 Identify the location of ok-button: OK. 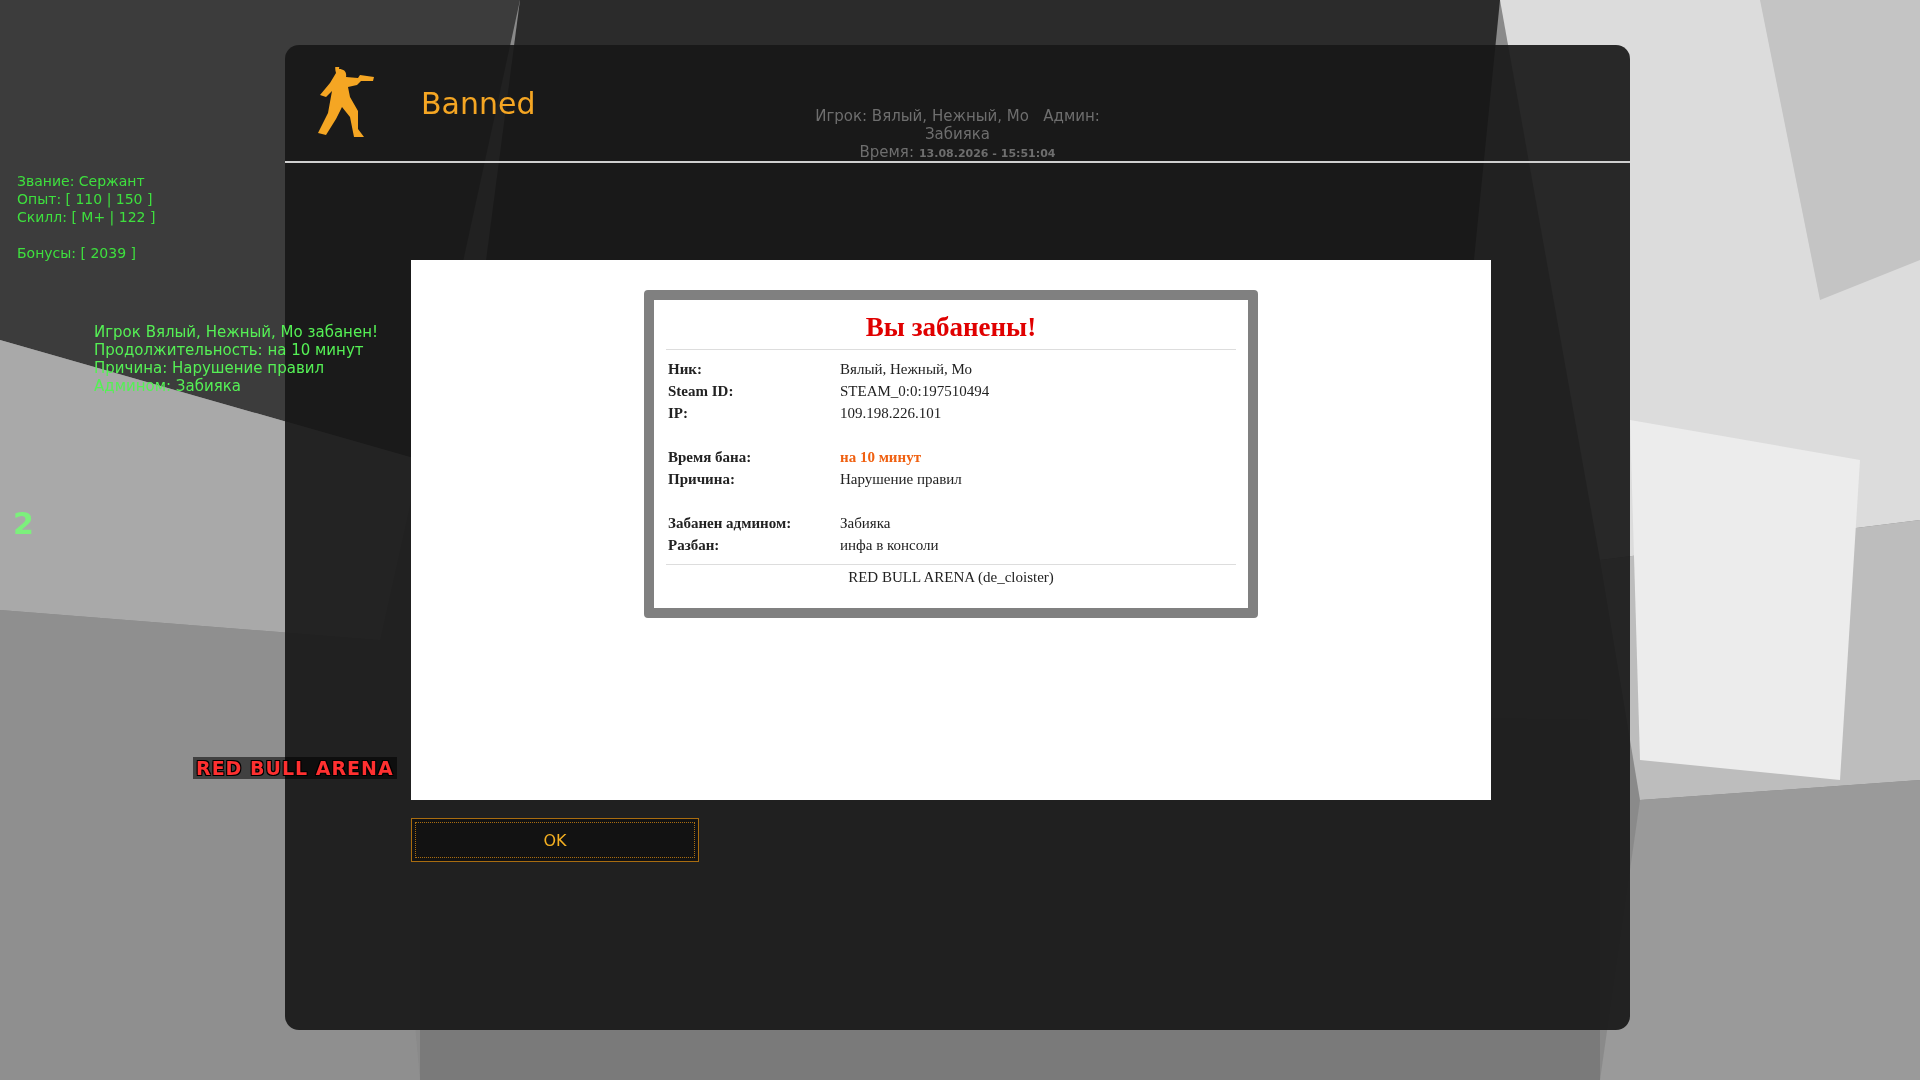
(555, 840).